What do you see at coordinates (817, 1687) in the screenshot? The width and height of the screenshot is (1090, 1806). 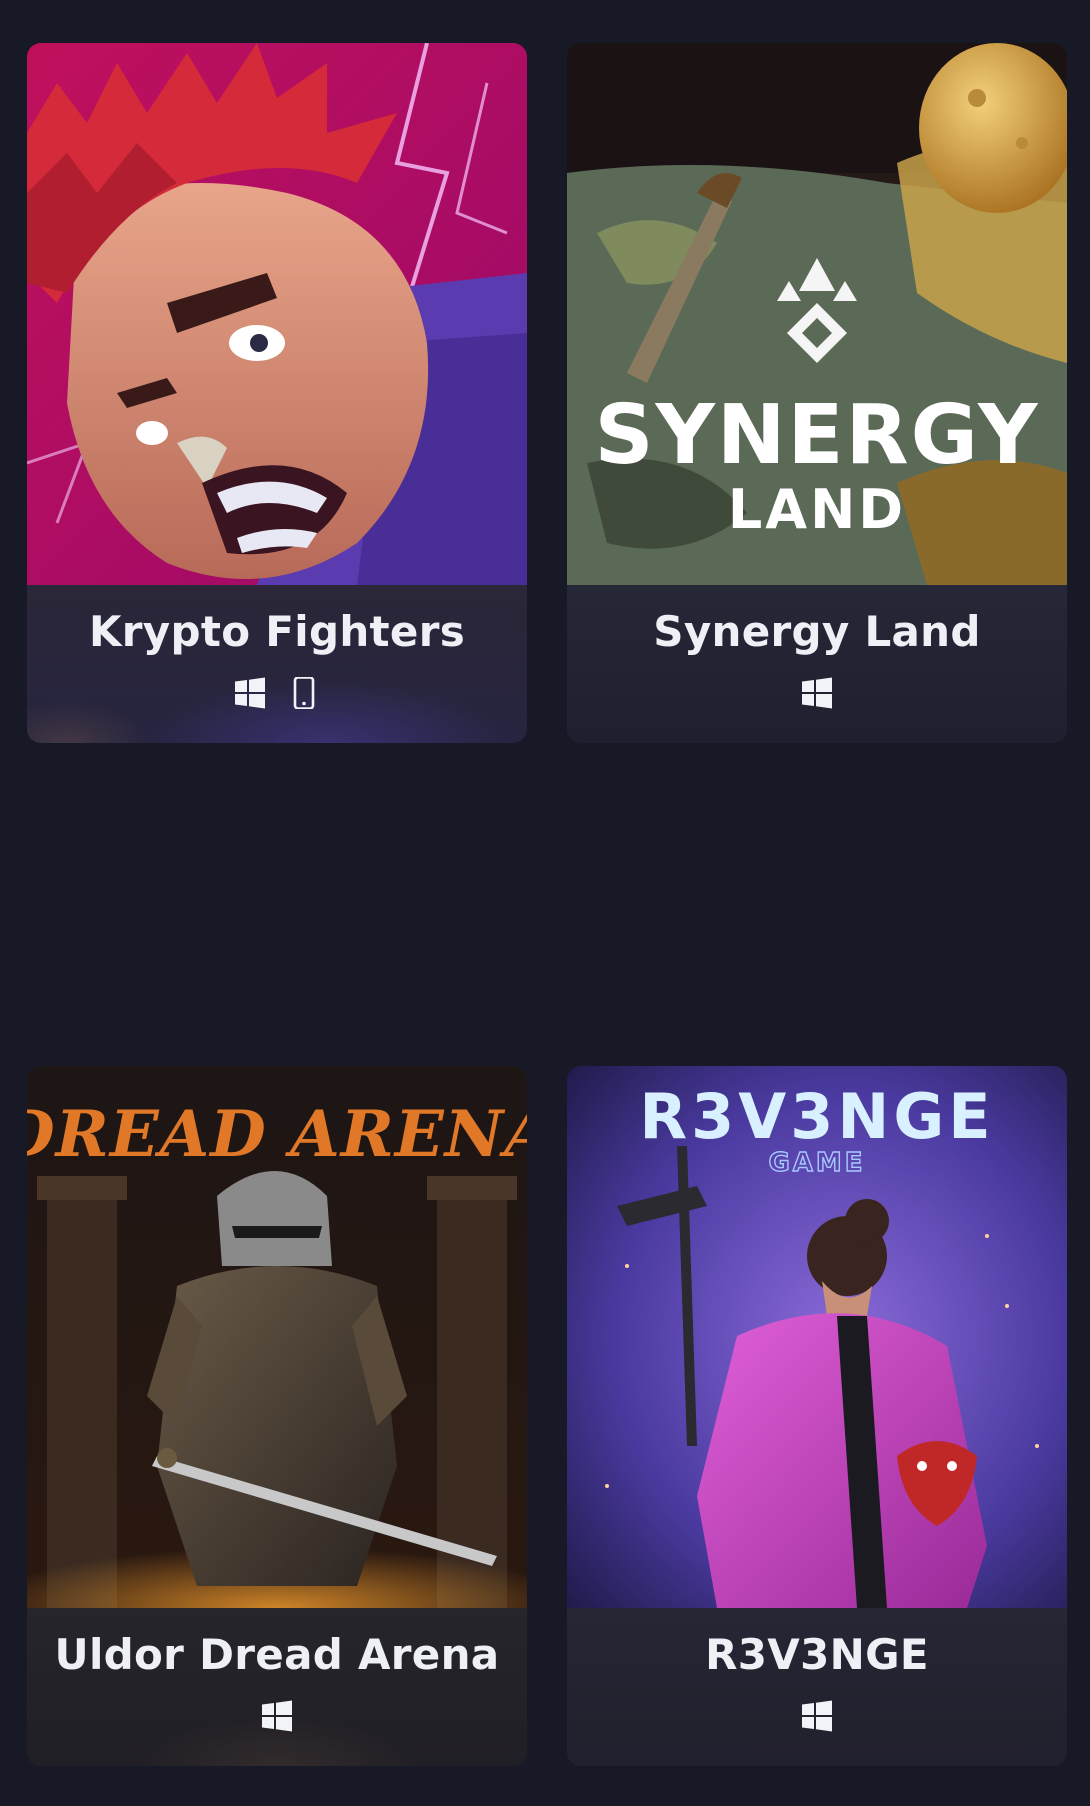 I see `game-info-panel: R3V3NGE` at bounding box center [817, 1687].